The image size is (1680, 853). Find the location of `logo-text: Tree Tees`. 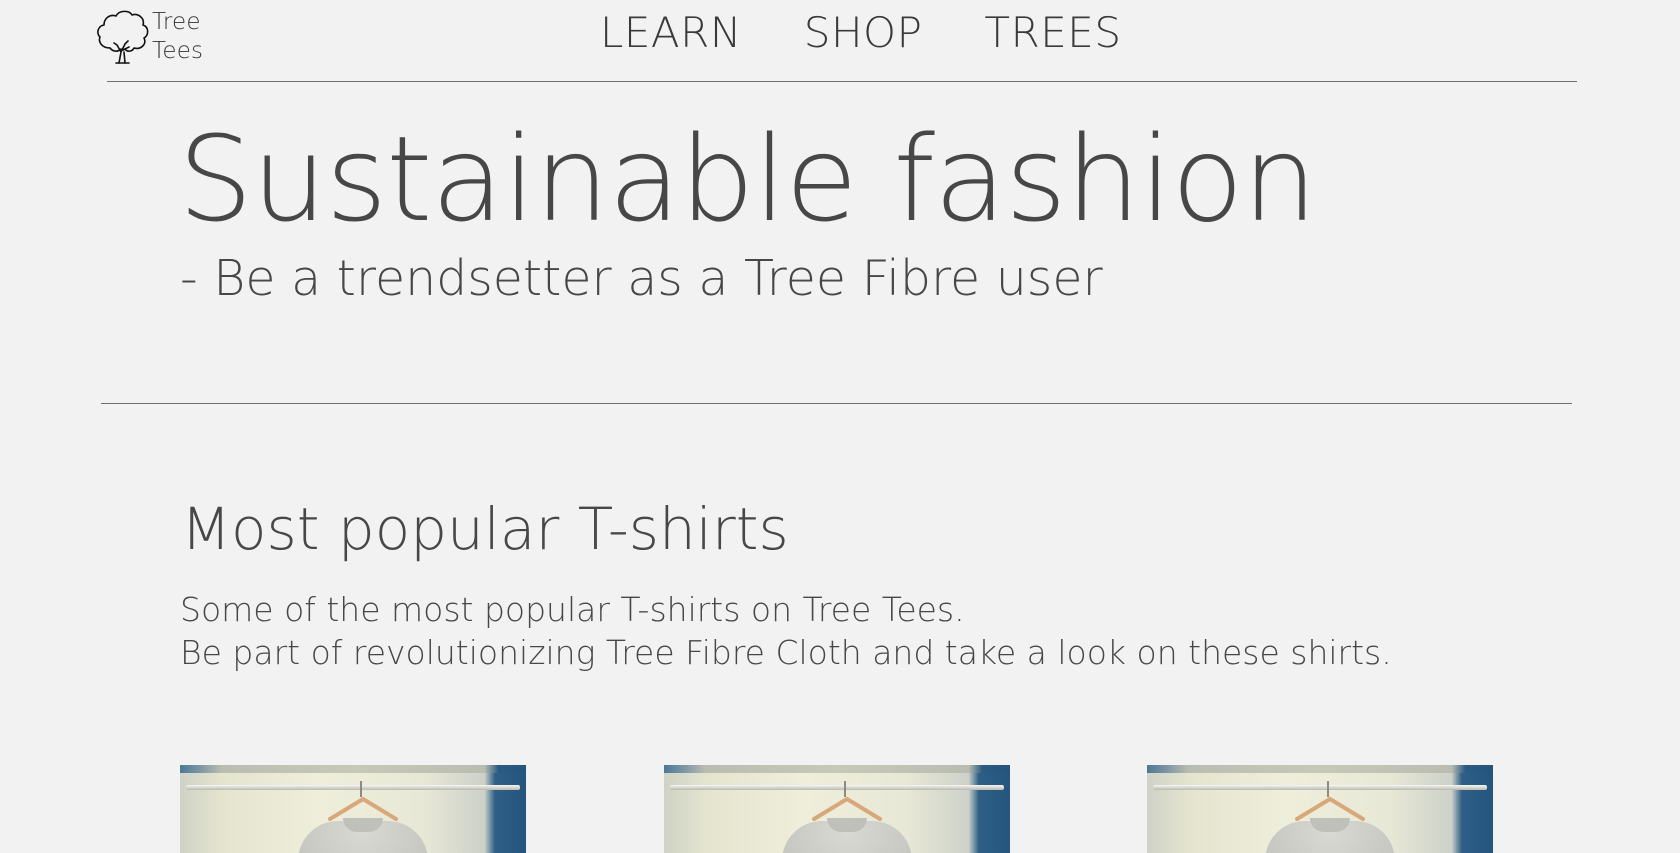

logo-text: Tree Tees is located at coordinates (177, 37).